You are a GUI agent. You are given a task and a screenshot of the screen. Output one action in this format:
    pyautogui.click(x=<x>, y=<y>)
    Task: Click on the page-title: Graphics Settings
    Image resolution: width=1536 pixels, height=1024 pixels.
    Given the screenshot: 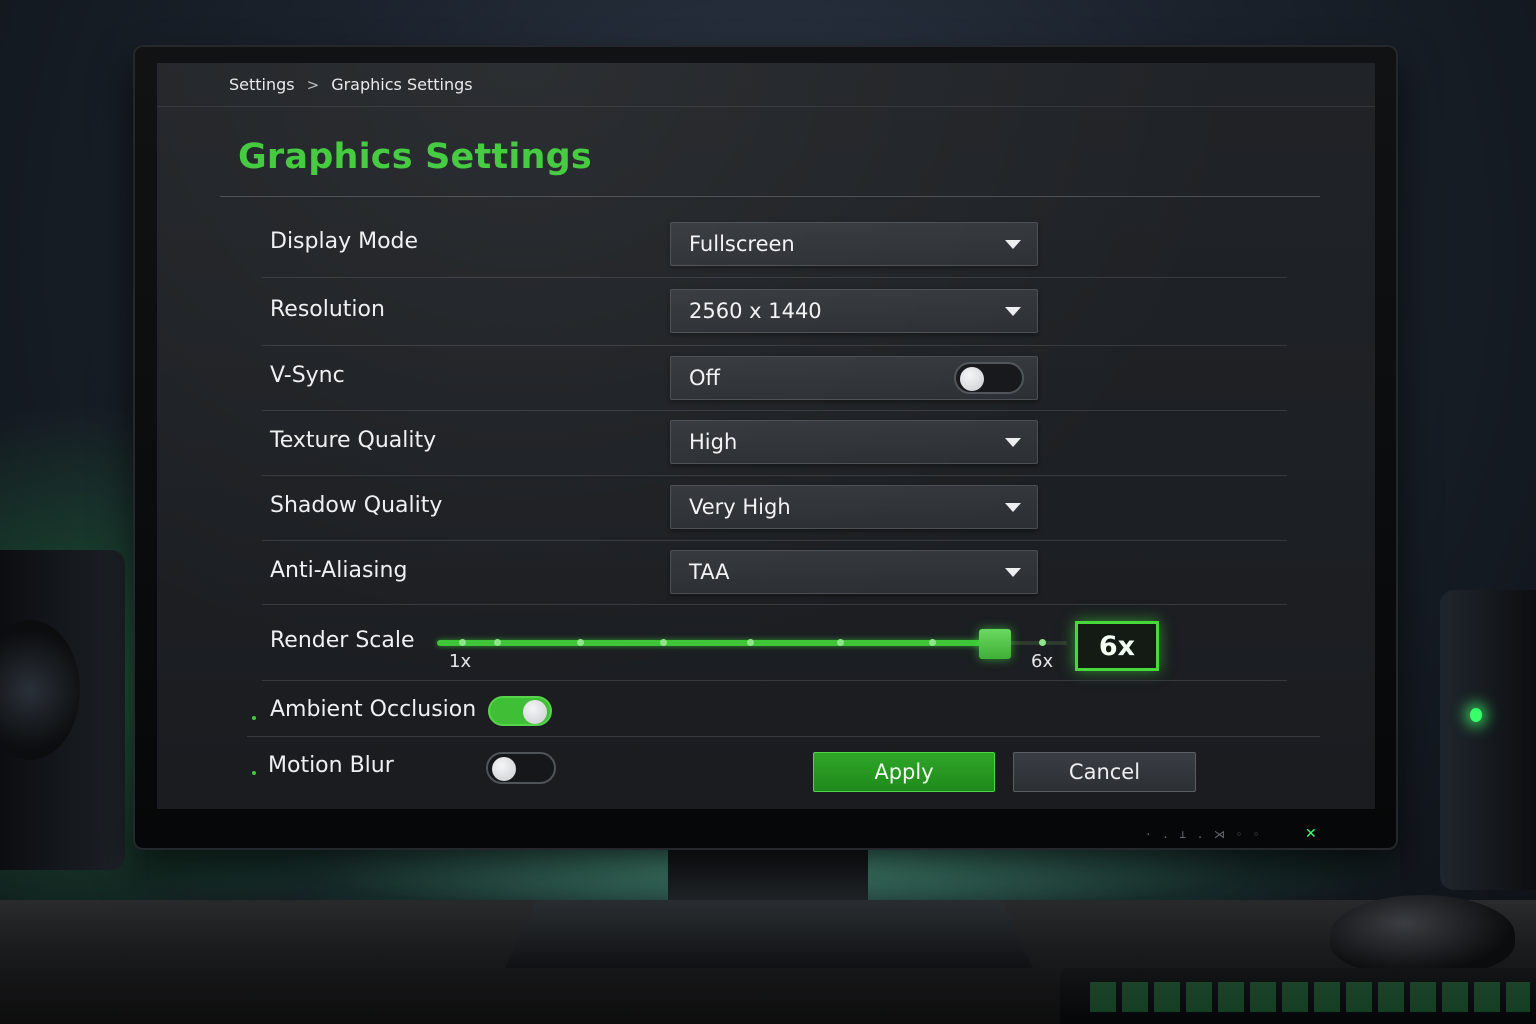 What is the action you would take?
    pyautogui.click(x=415, y=157)
    